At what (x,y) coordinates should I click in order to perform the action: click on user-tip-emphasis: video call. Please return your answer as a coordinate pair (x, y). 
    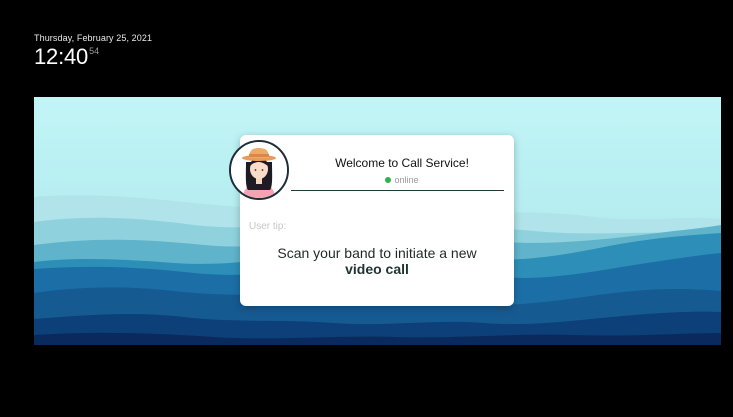
    Looking at the image, I should click on (377, 269).